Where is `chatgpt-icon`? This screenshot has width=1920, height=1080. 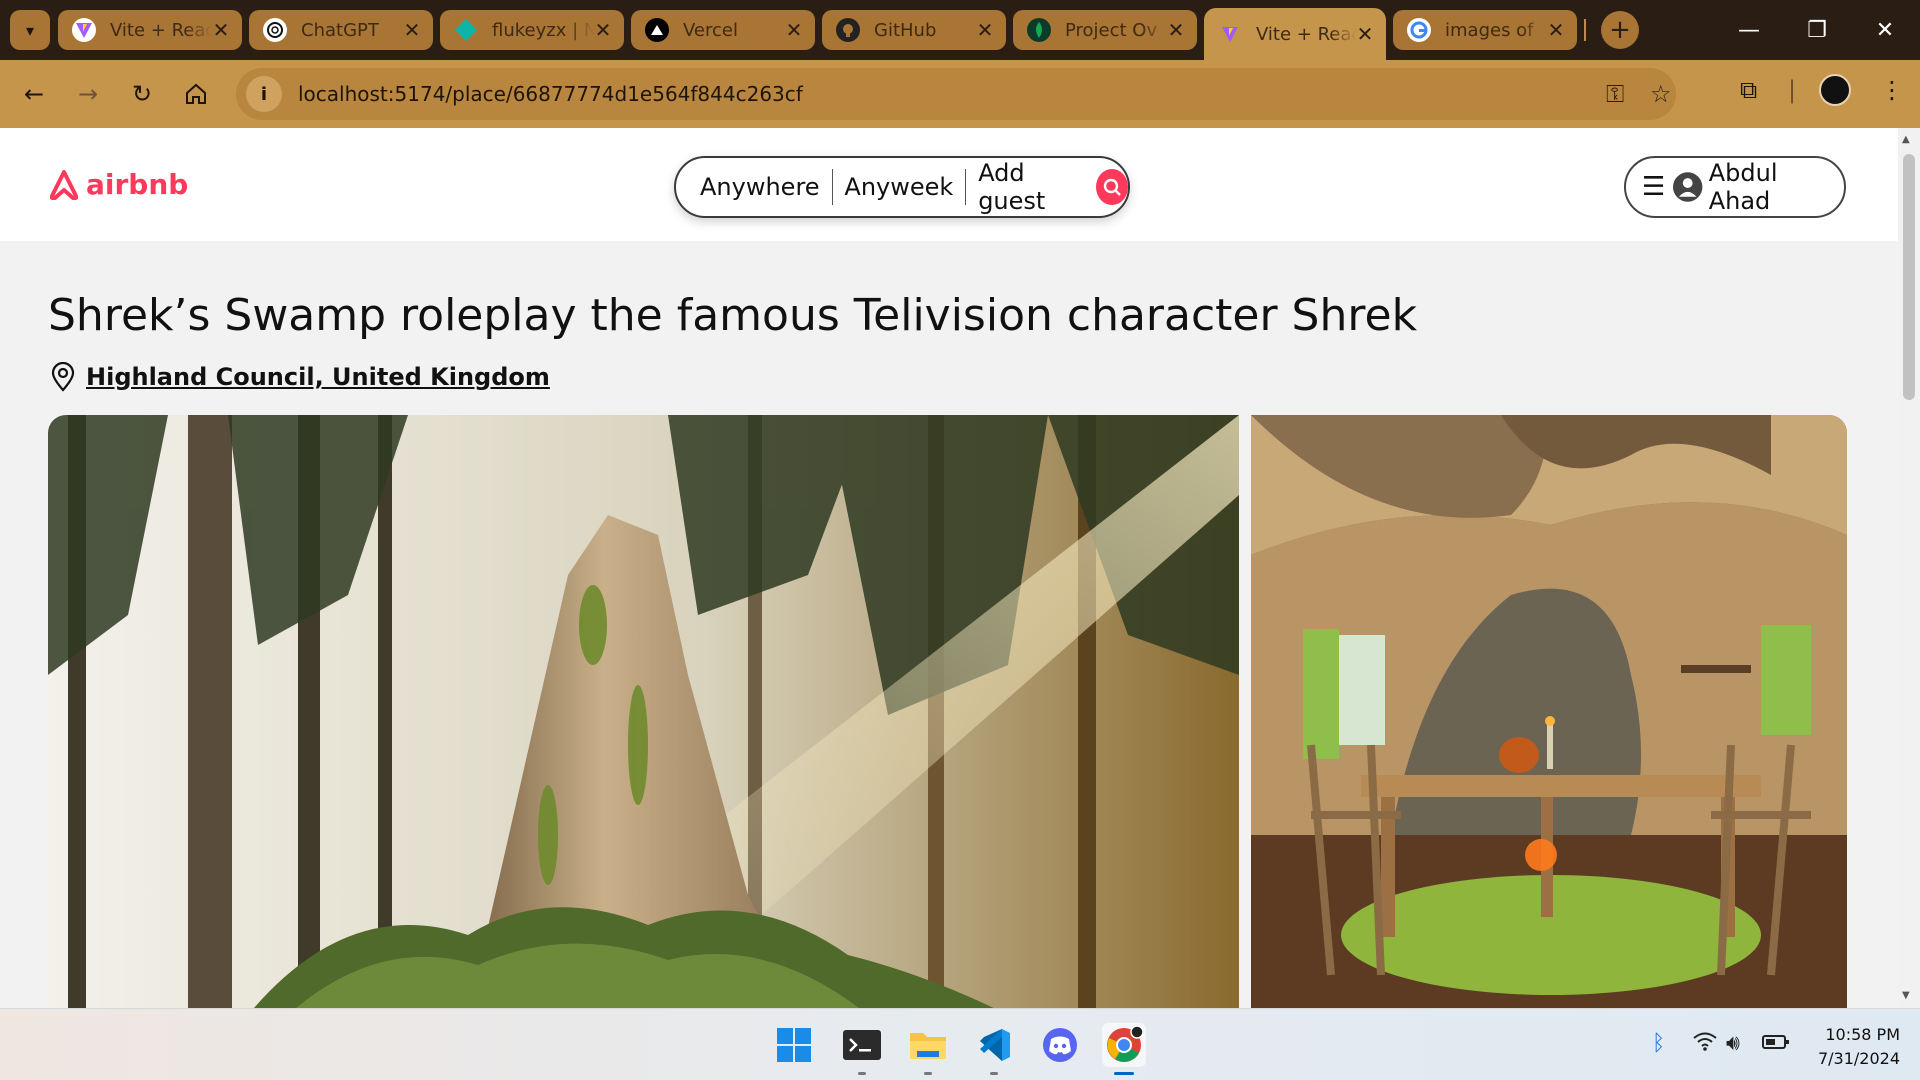 chatgpt-icon is located at coordinates (275, 30).